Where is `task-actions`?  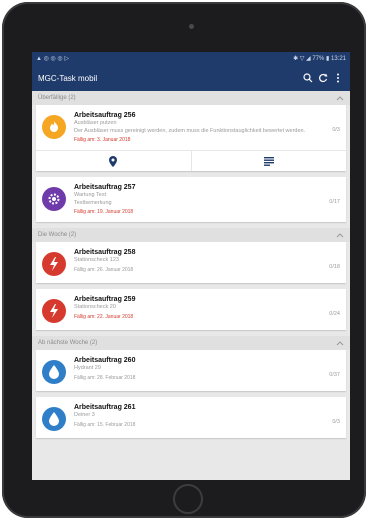 task-actions is located at coordinates (191, 161).